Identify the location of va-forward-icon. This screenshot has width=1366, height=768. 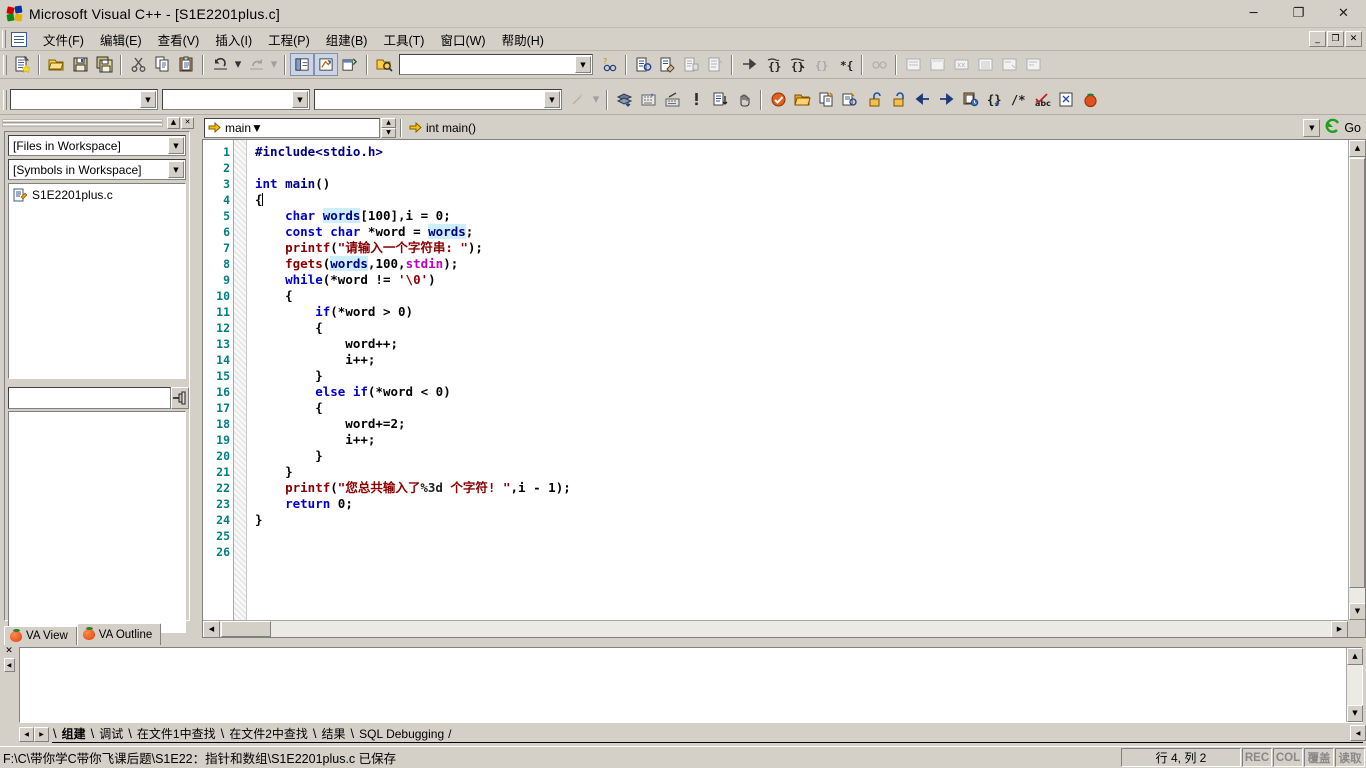
(946, 99).